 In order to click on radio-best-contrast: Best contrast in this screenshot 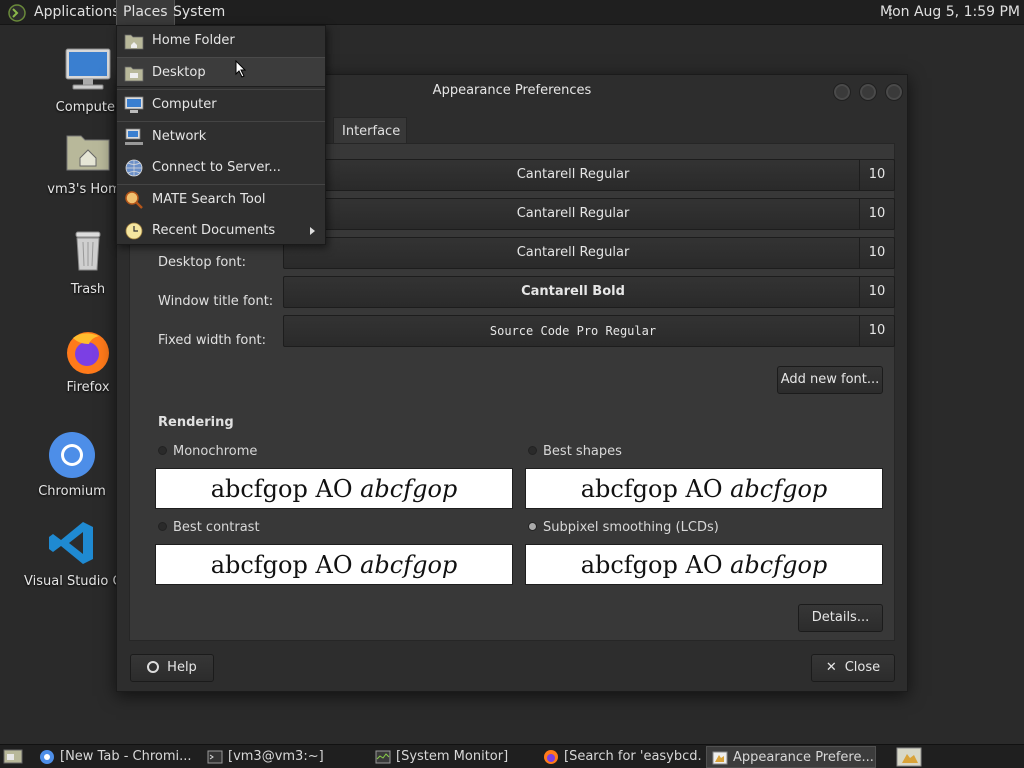, I will do `click(209, 527)`.